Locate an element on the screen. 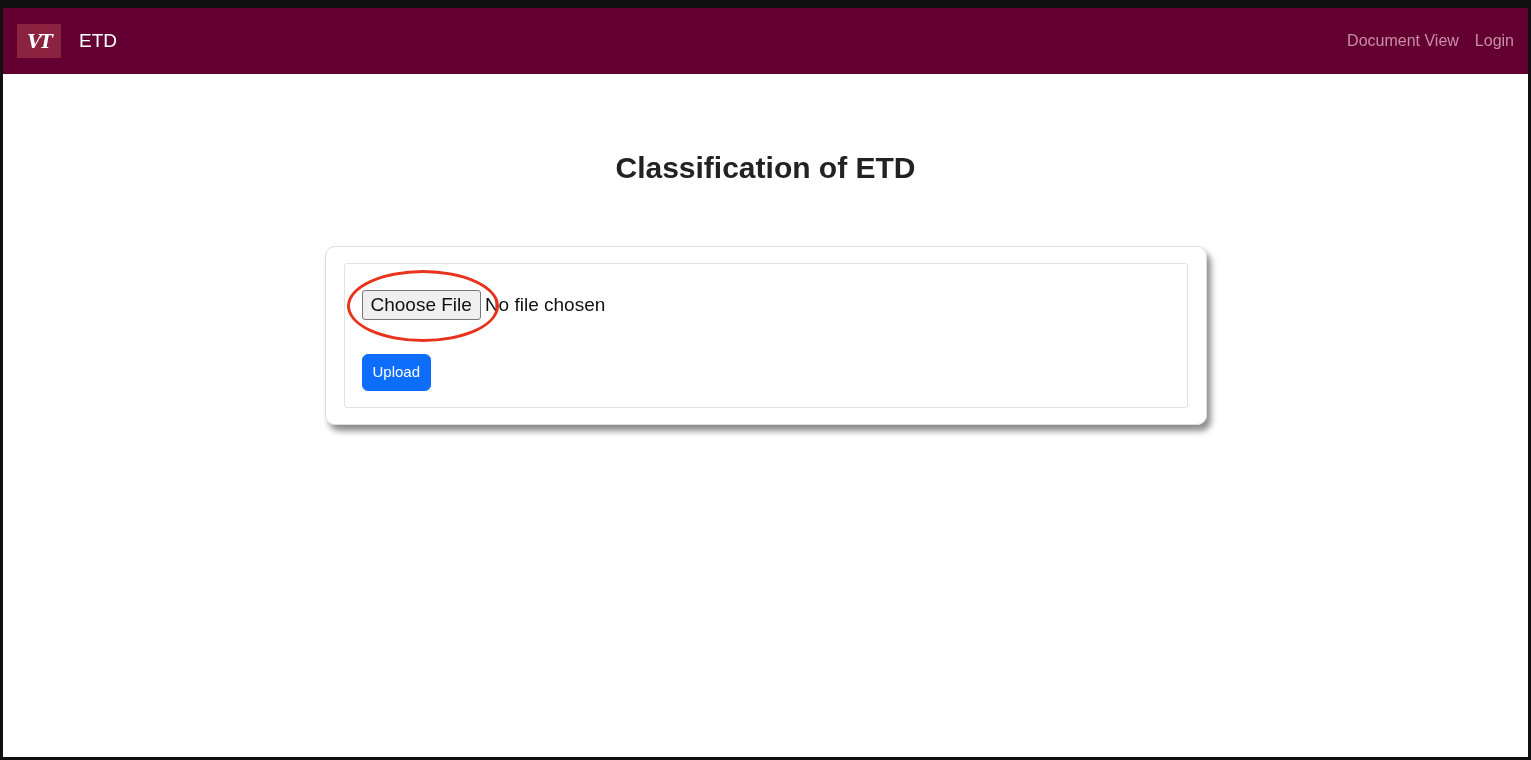  page-title: Classification of ETD is located at coordinates (765, 168).